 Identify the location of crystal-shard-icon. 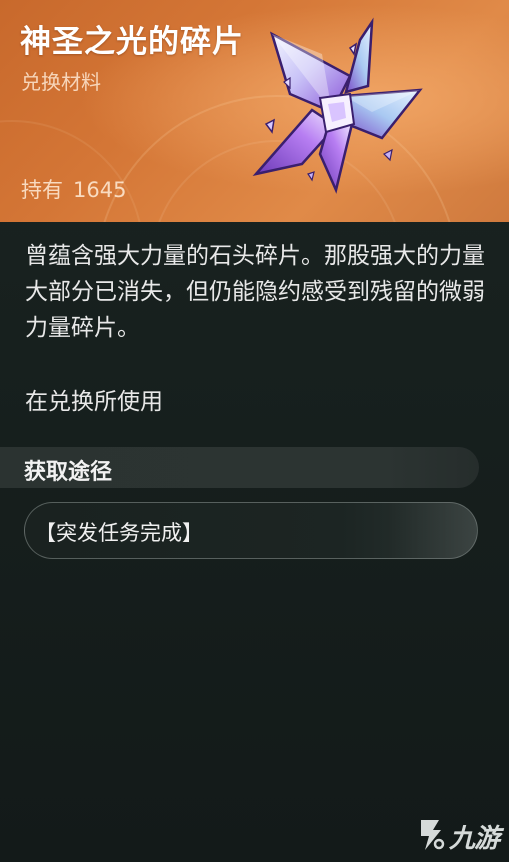
(337, 105).